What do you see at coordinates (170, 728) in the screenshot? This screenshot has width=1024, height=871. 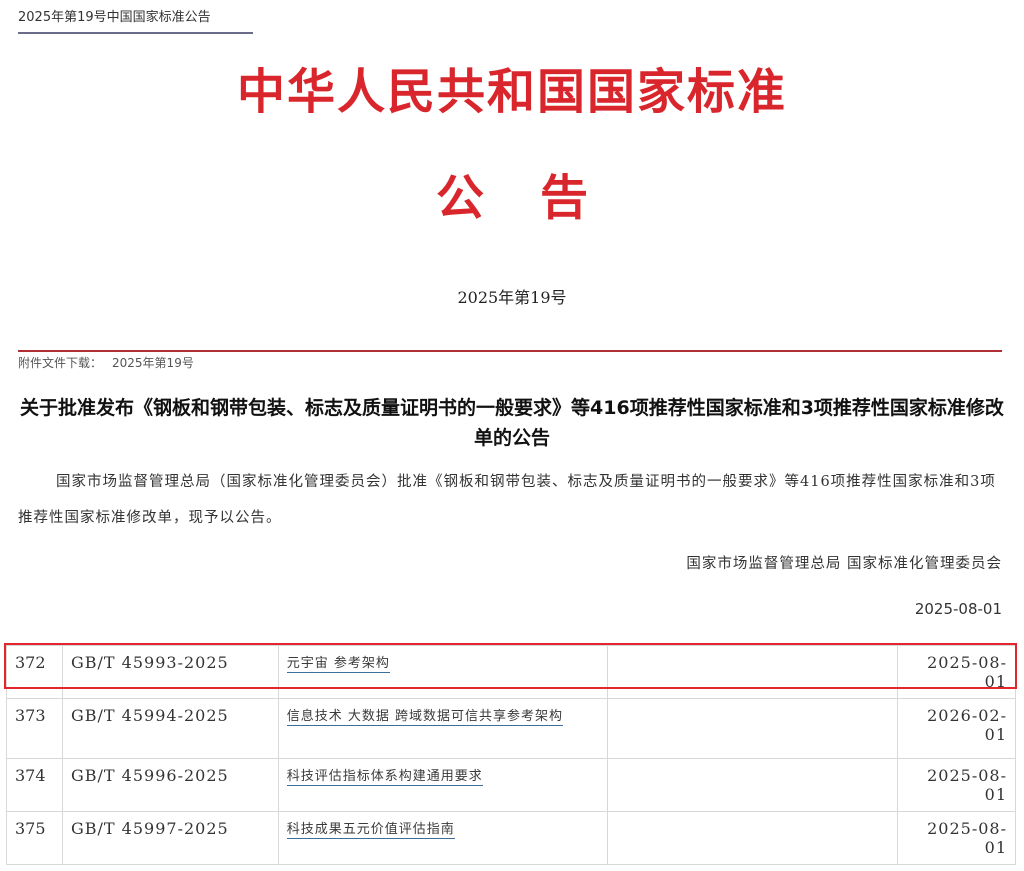 I see `standard-code: GB/T 45994-2025` at bounding box center [170, 728].